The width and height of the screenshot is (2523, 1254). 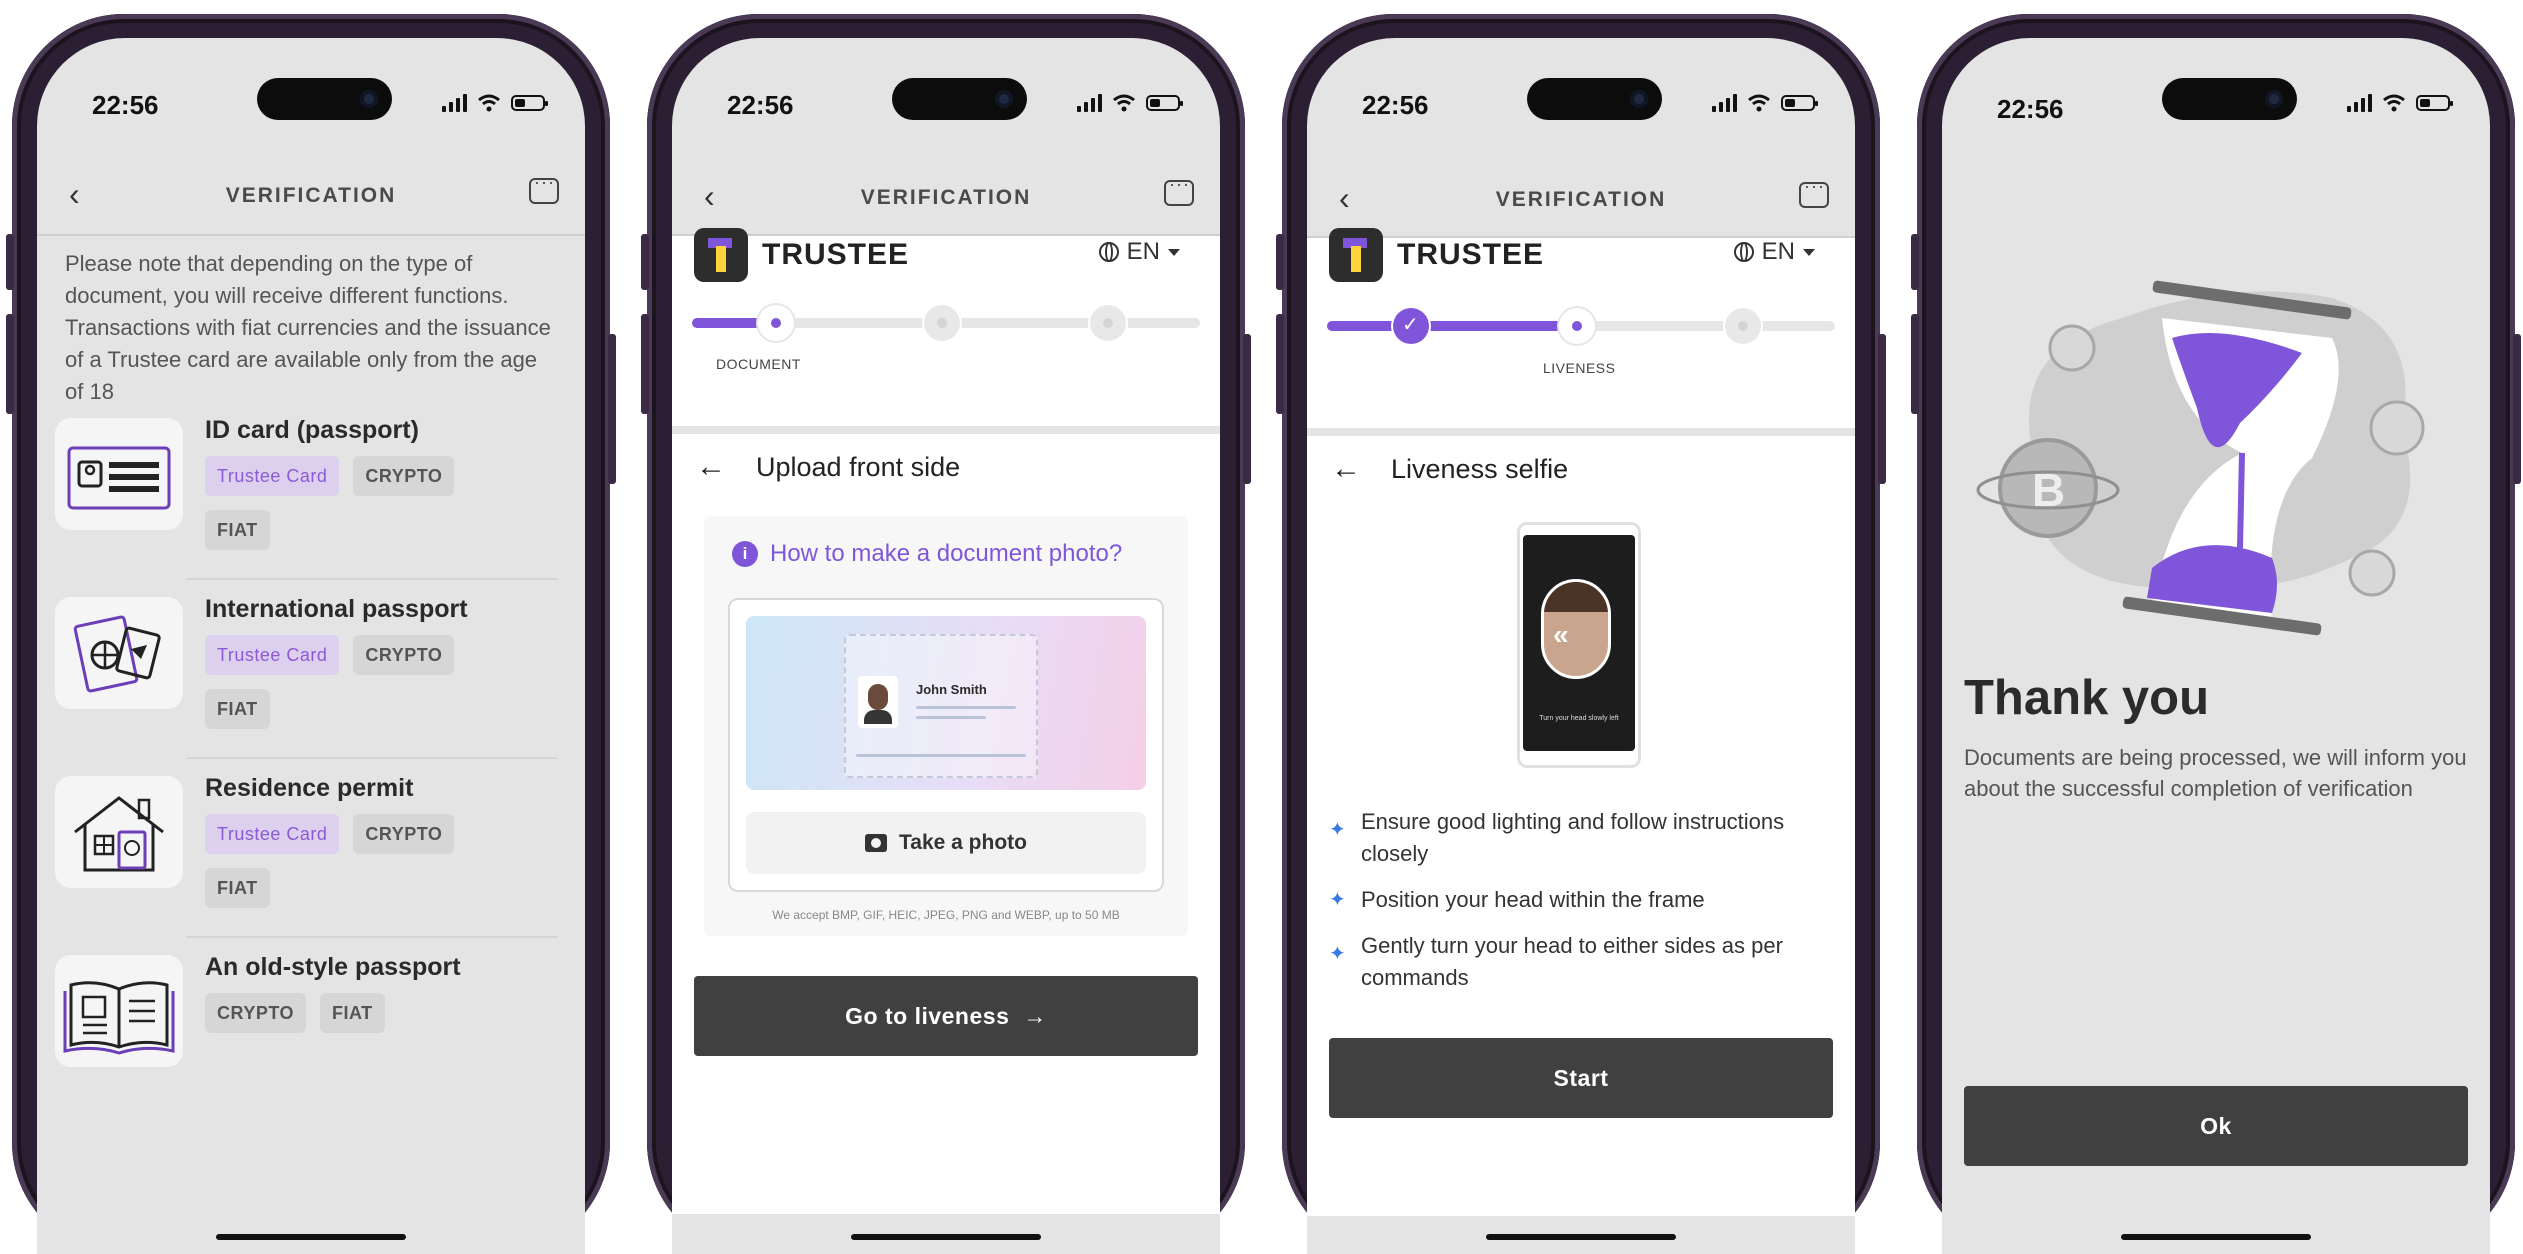 I want to click on document-name: ID card (passport), so click(x=312, y=430).